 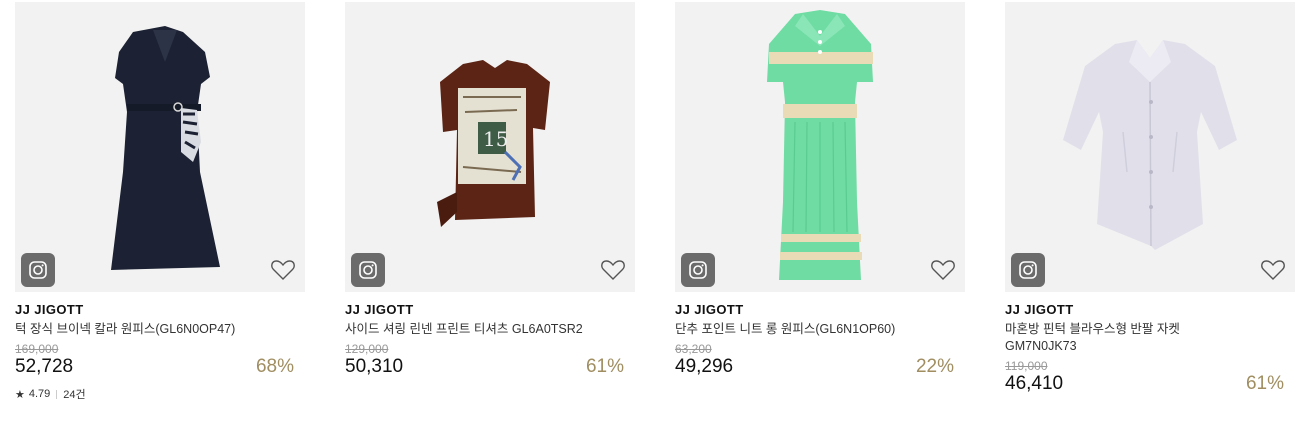 What do you see at coordinates (160, 394) in the screenshot?
I see `rating-row: ★ 4.79 24건` at bounding box center [160, 394].